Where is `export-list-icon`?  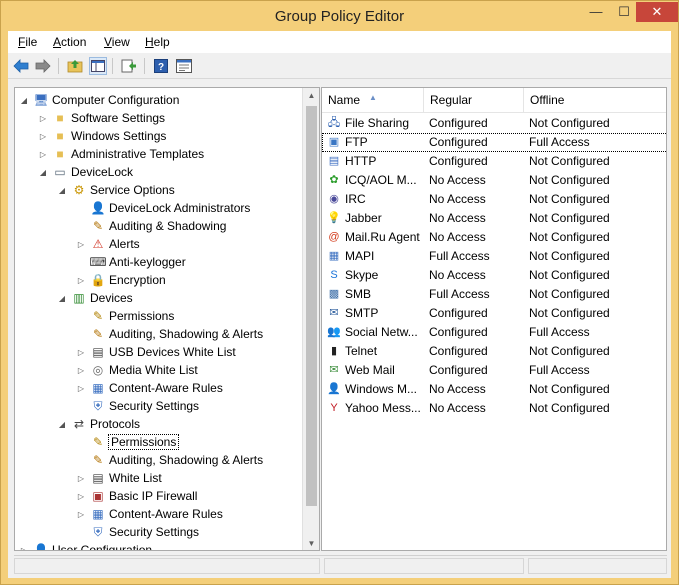
export-list-icon is located at coordinates (129, 66).